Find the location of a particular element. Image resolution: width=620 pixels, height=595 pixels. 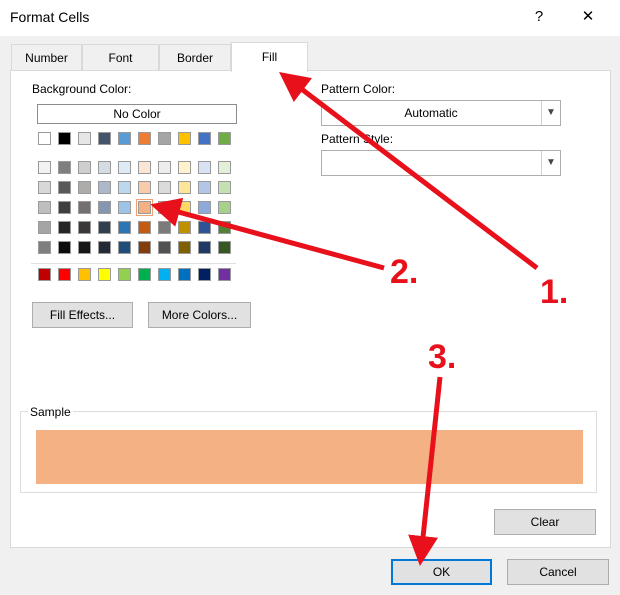

clear-button: Clear is located at coordinates (545, 522).